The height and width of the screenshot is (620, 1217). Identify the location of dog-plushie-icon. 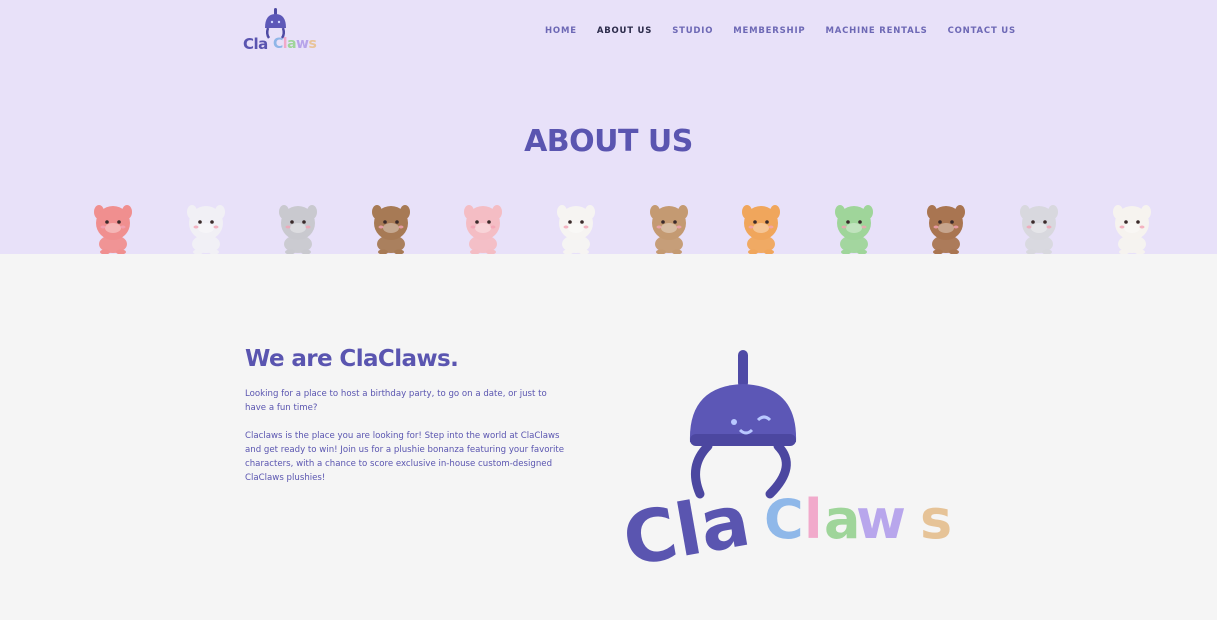
(391, 225).